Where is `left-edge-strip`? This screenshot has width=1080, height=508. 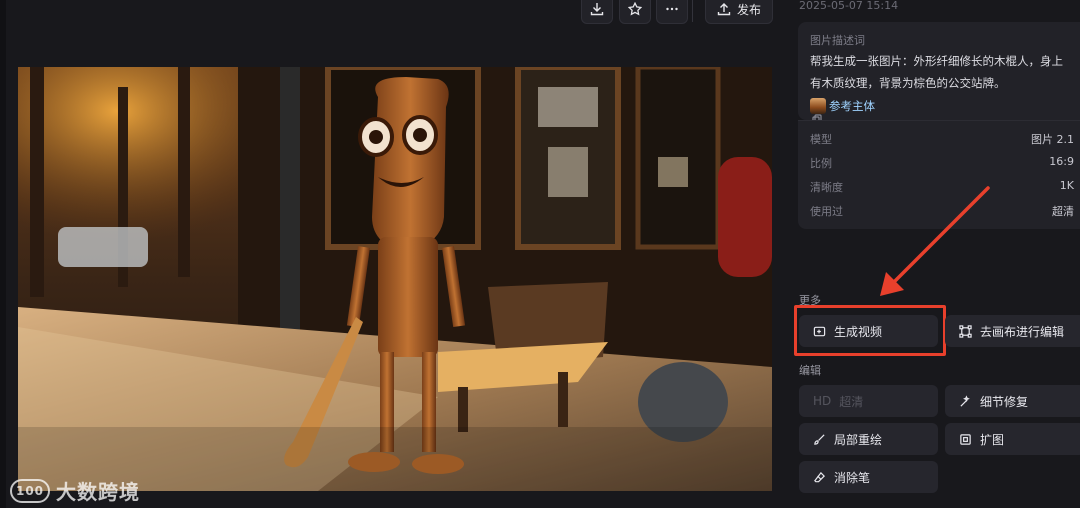 left-edge-strip is located at coordinates (3, 254).